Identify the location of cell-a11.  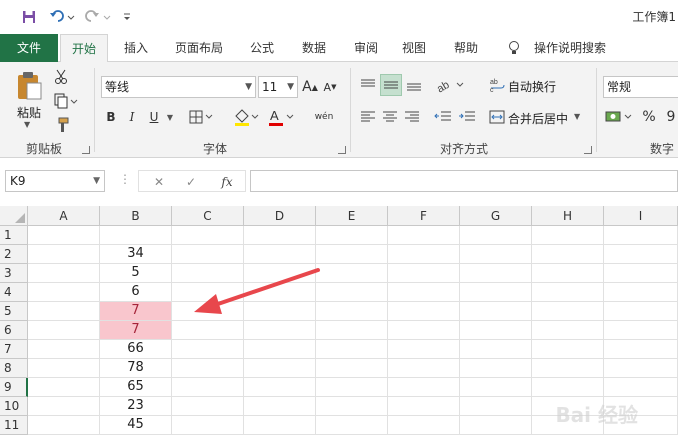
(64, 425).